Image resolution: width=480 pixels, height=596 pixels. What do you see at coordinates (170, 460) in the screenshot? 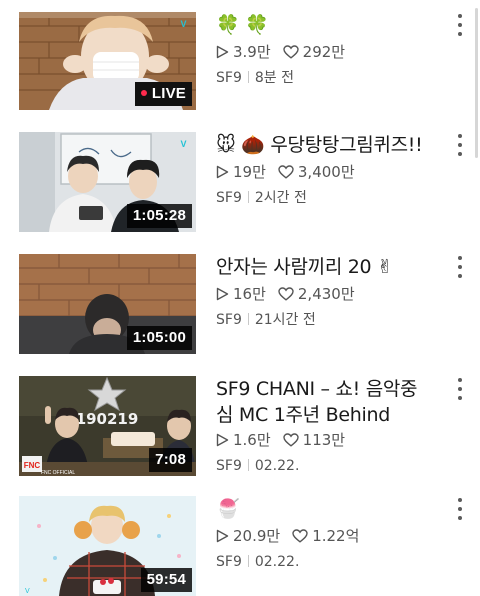
I see `duration-badge: 7:08` at bounding box center [170, 460].